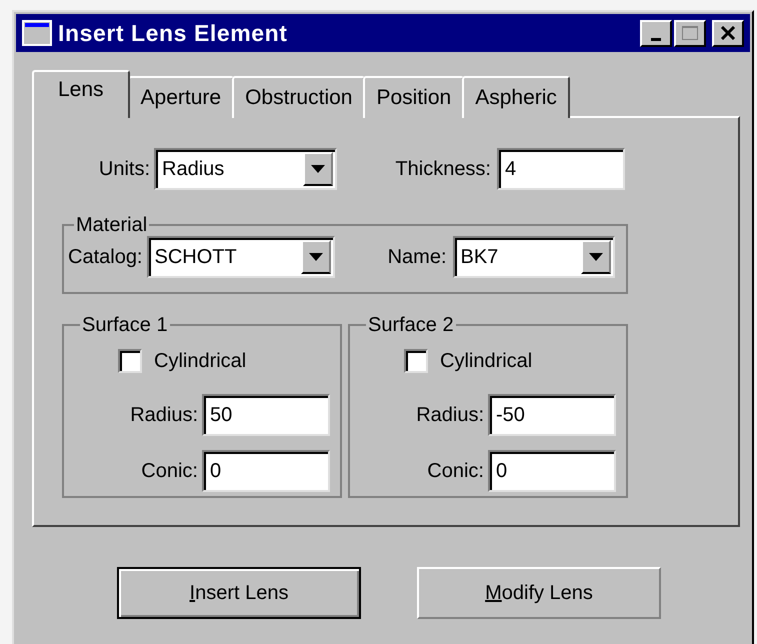 This screenshot has width=757, height=644. Describe the element at coordinates (539, 593) in the screenshot. I see `dialog-button: Modify Lens` at that location.